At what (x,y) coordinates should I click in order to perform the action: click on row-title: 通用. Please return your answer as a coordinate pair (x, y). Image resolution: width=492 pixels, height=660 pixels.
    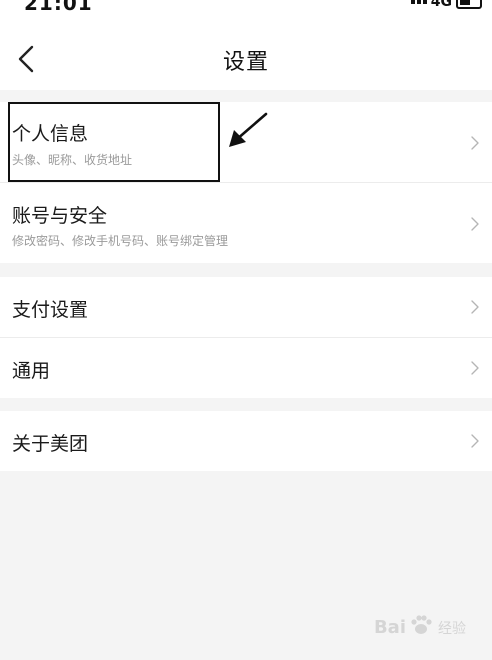
    Looking at the image, I should click on (31, 371).